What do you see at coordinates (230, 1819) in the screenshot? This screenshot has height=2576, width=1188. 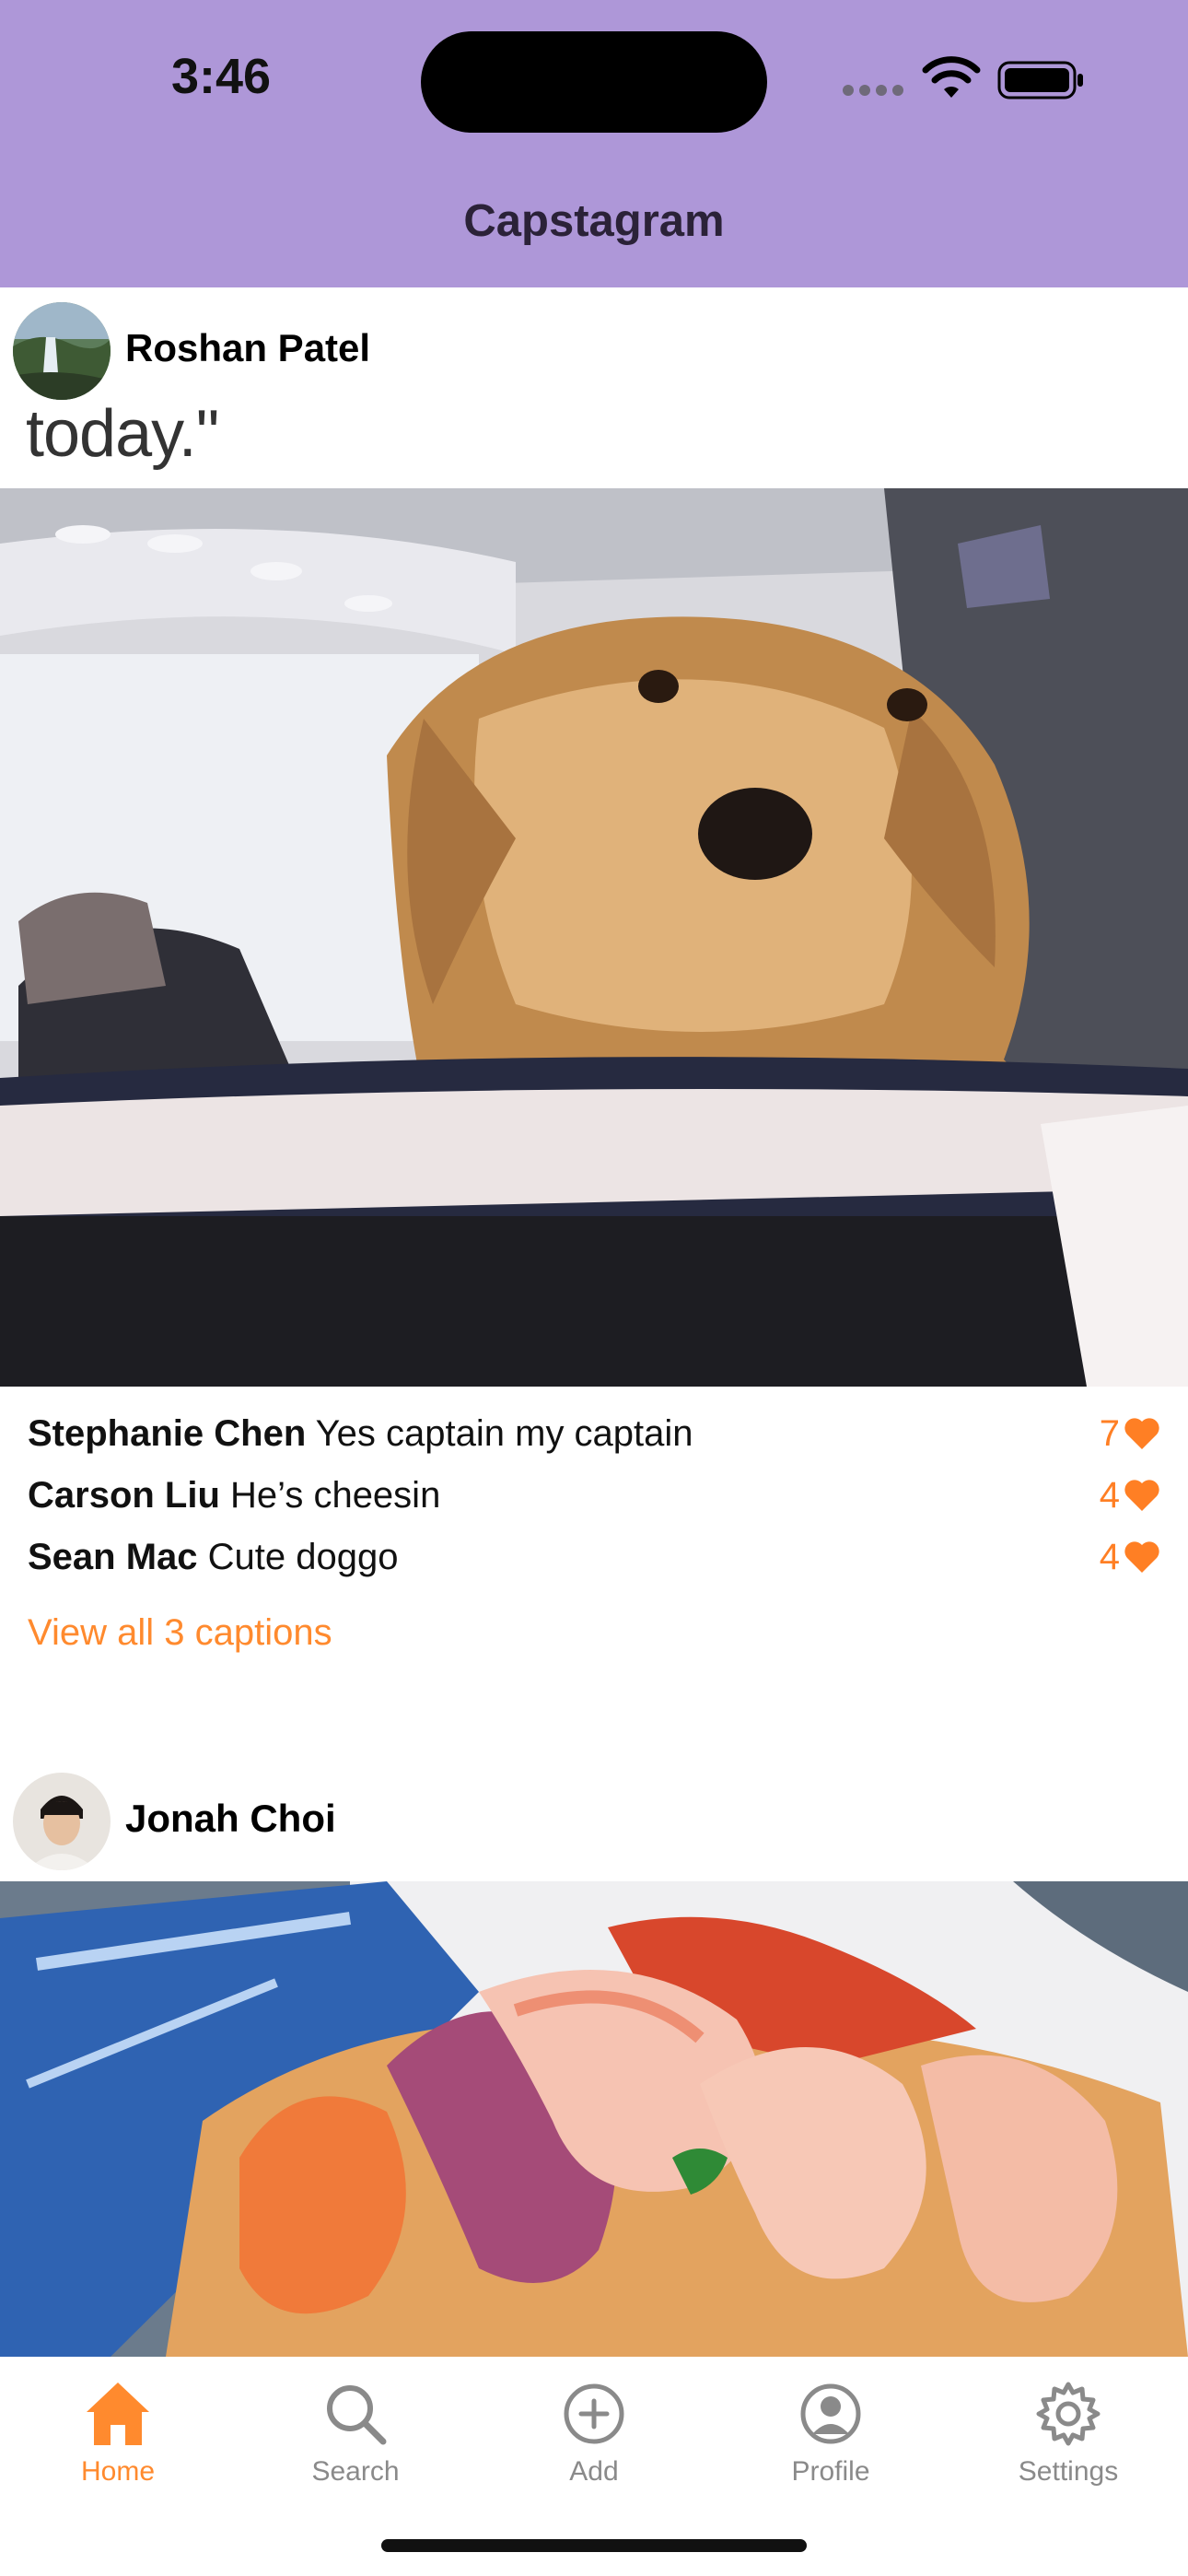 I see `post-author: Jonah Choi` at bounding box center [230, 1819].